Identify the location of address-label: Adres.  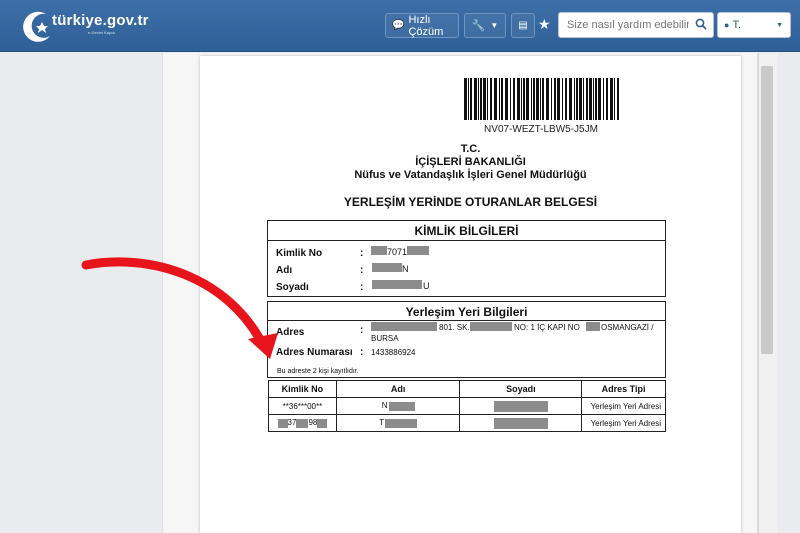
(290, 332).